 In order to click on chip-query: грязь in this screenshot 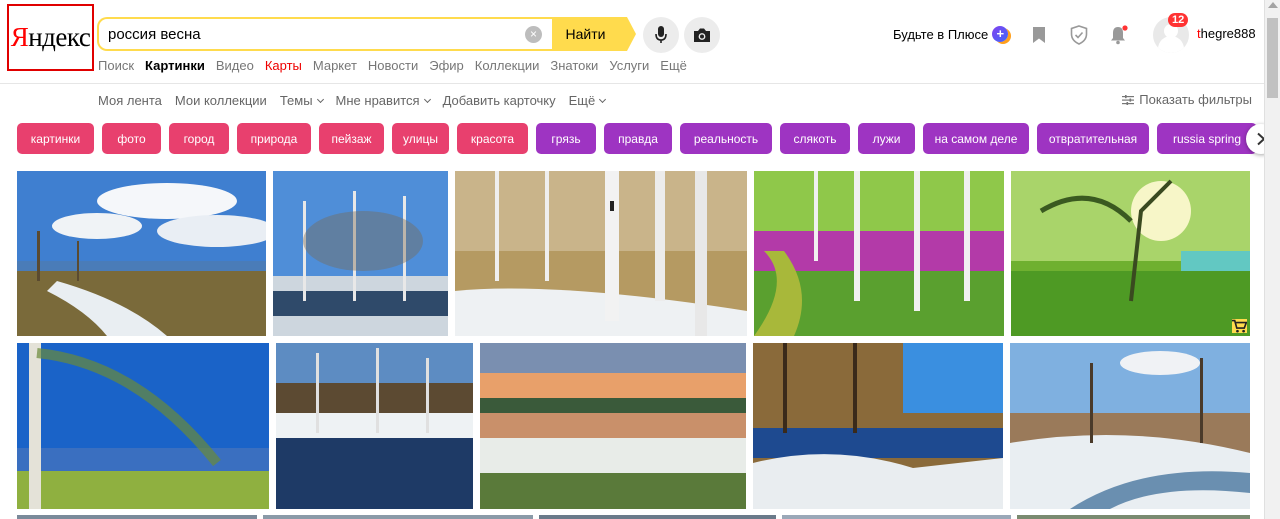, I will do `click(566, 138)`.